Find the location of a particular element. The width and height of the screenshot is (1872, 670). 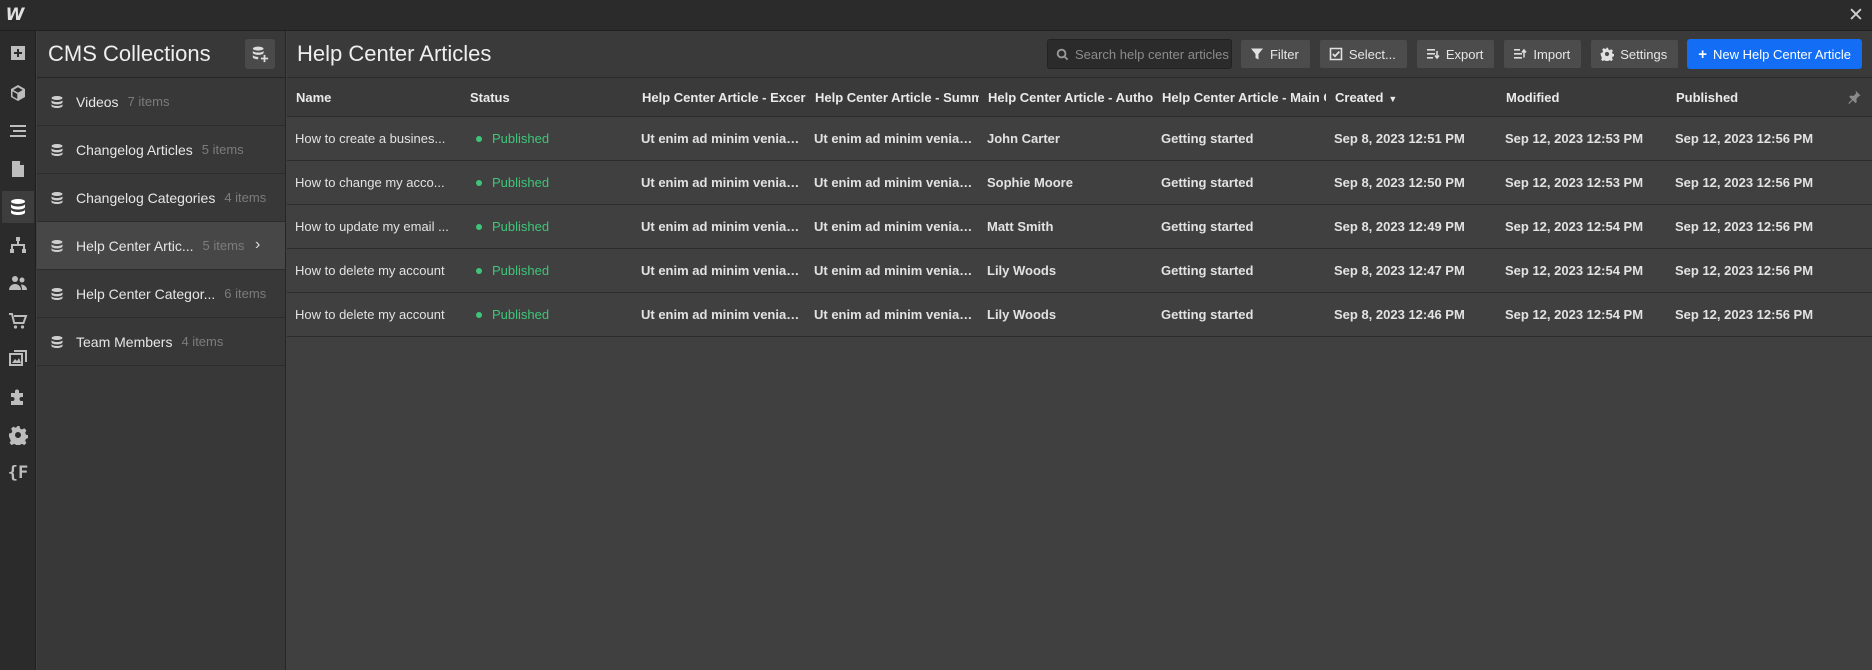

cell-created: Sep 8, 2023 12:51 PM is located at coordinates (1399, 138).